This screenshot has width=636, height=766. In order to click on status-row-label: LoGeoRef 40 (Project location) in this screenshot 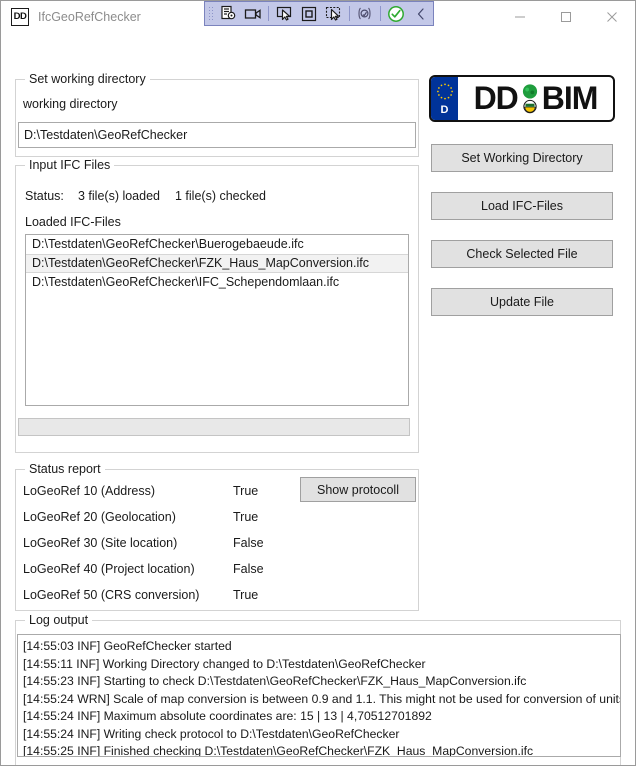, I will do `click(109, 569)`.